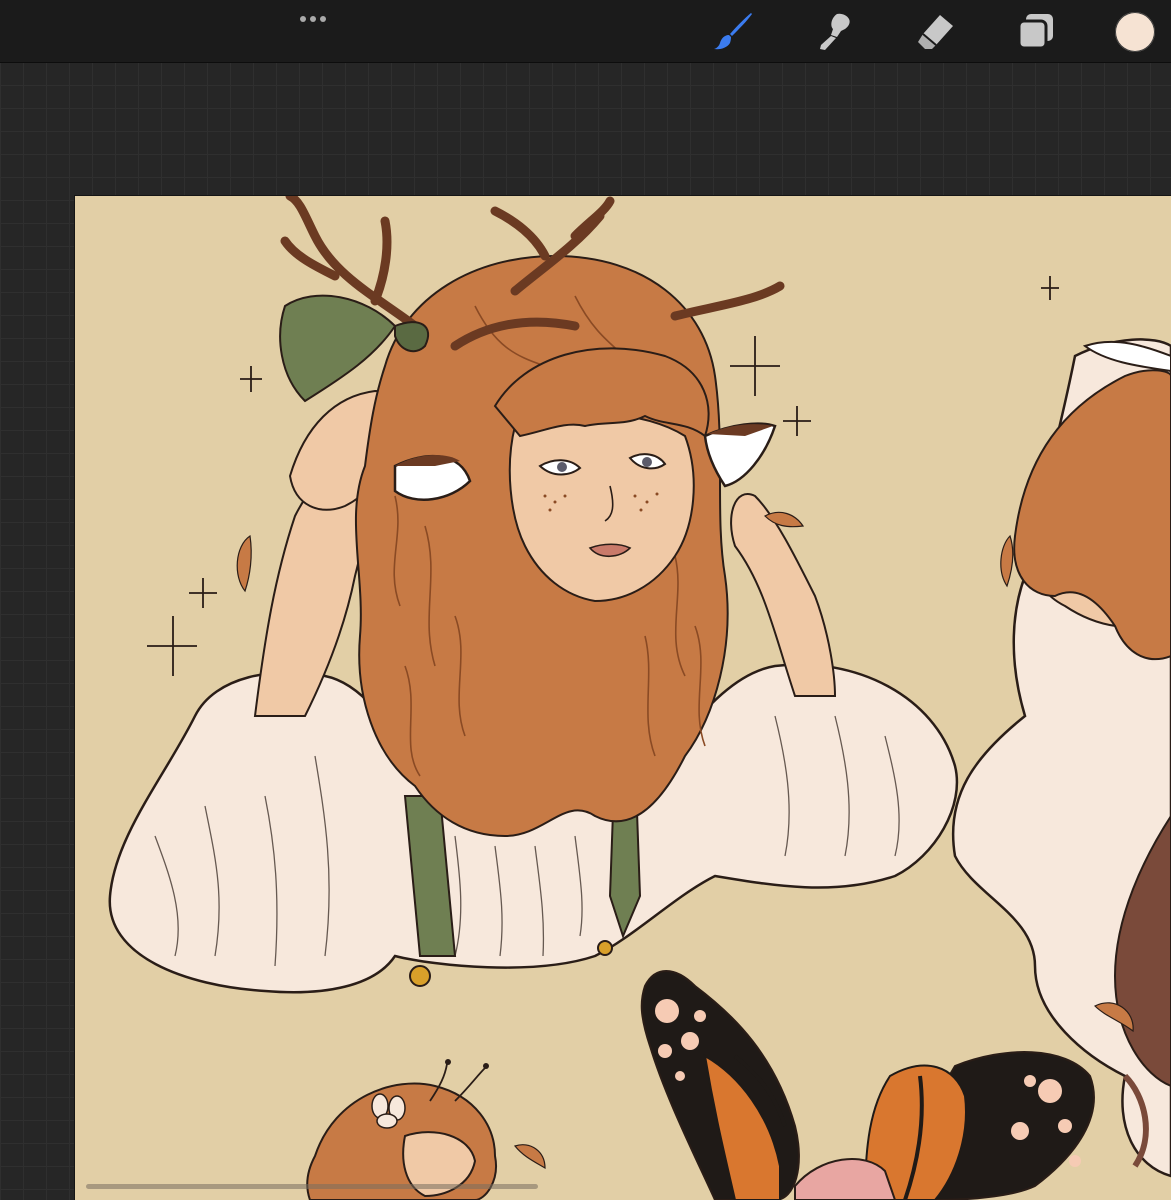  Describe the element at coordinates (312, 1186) in the screenshot. I see `horizontal-scrollbar` at that location.